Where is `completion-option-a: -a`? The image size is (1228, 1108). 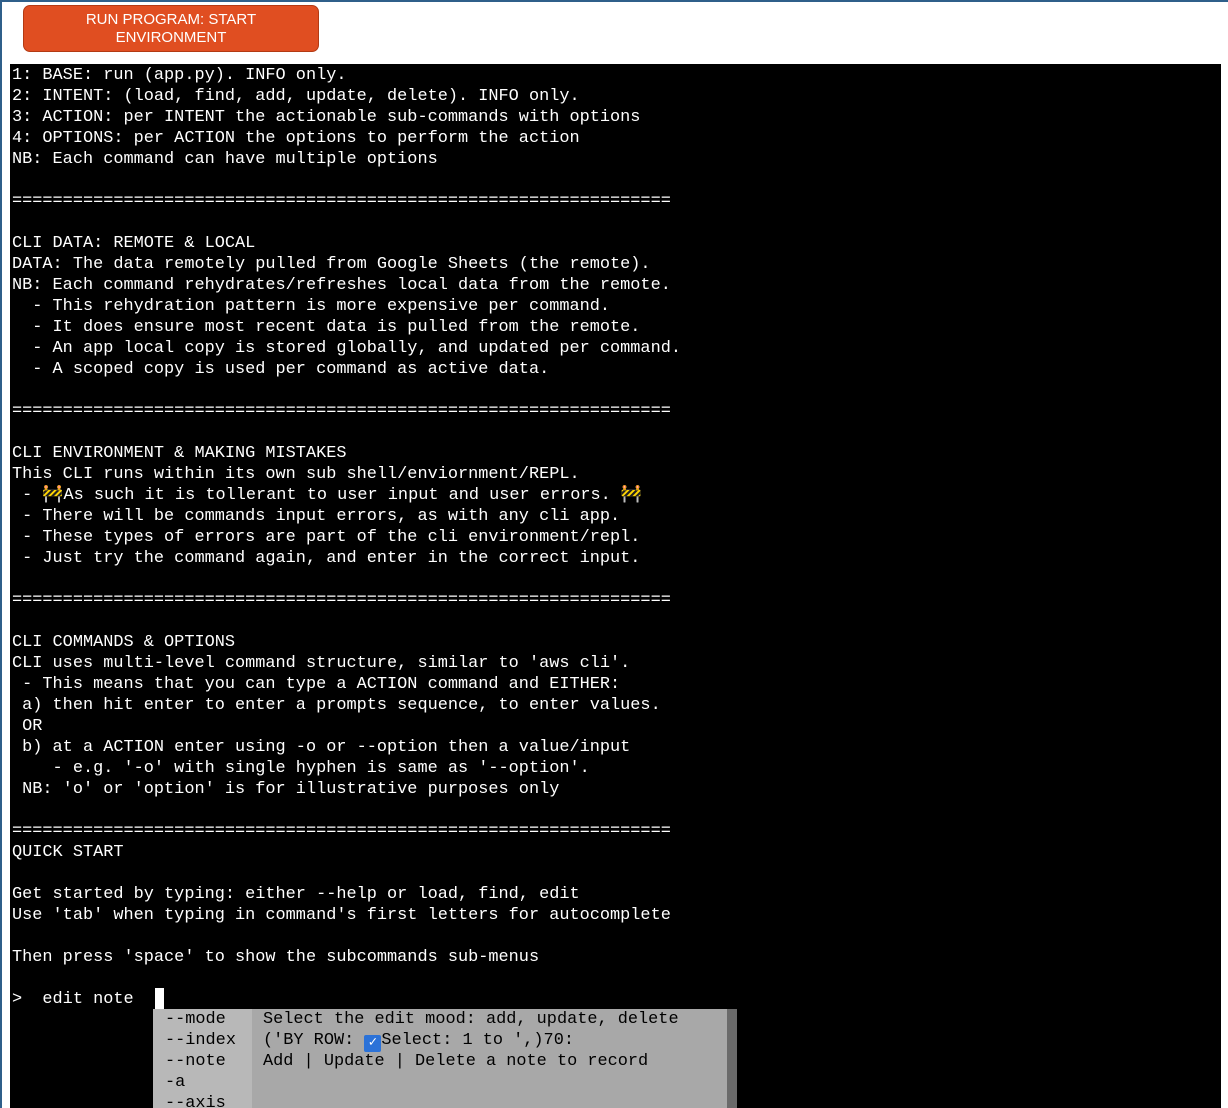
completion-option-a: -a is located at coordinates (175, 1082).